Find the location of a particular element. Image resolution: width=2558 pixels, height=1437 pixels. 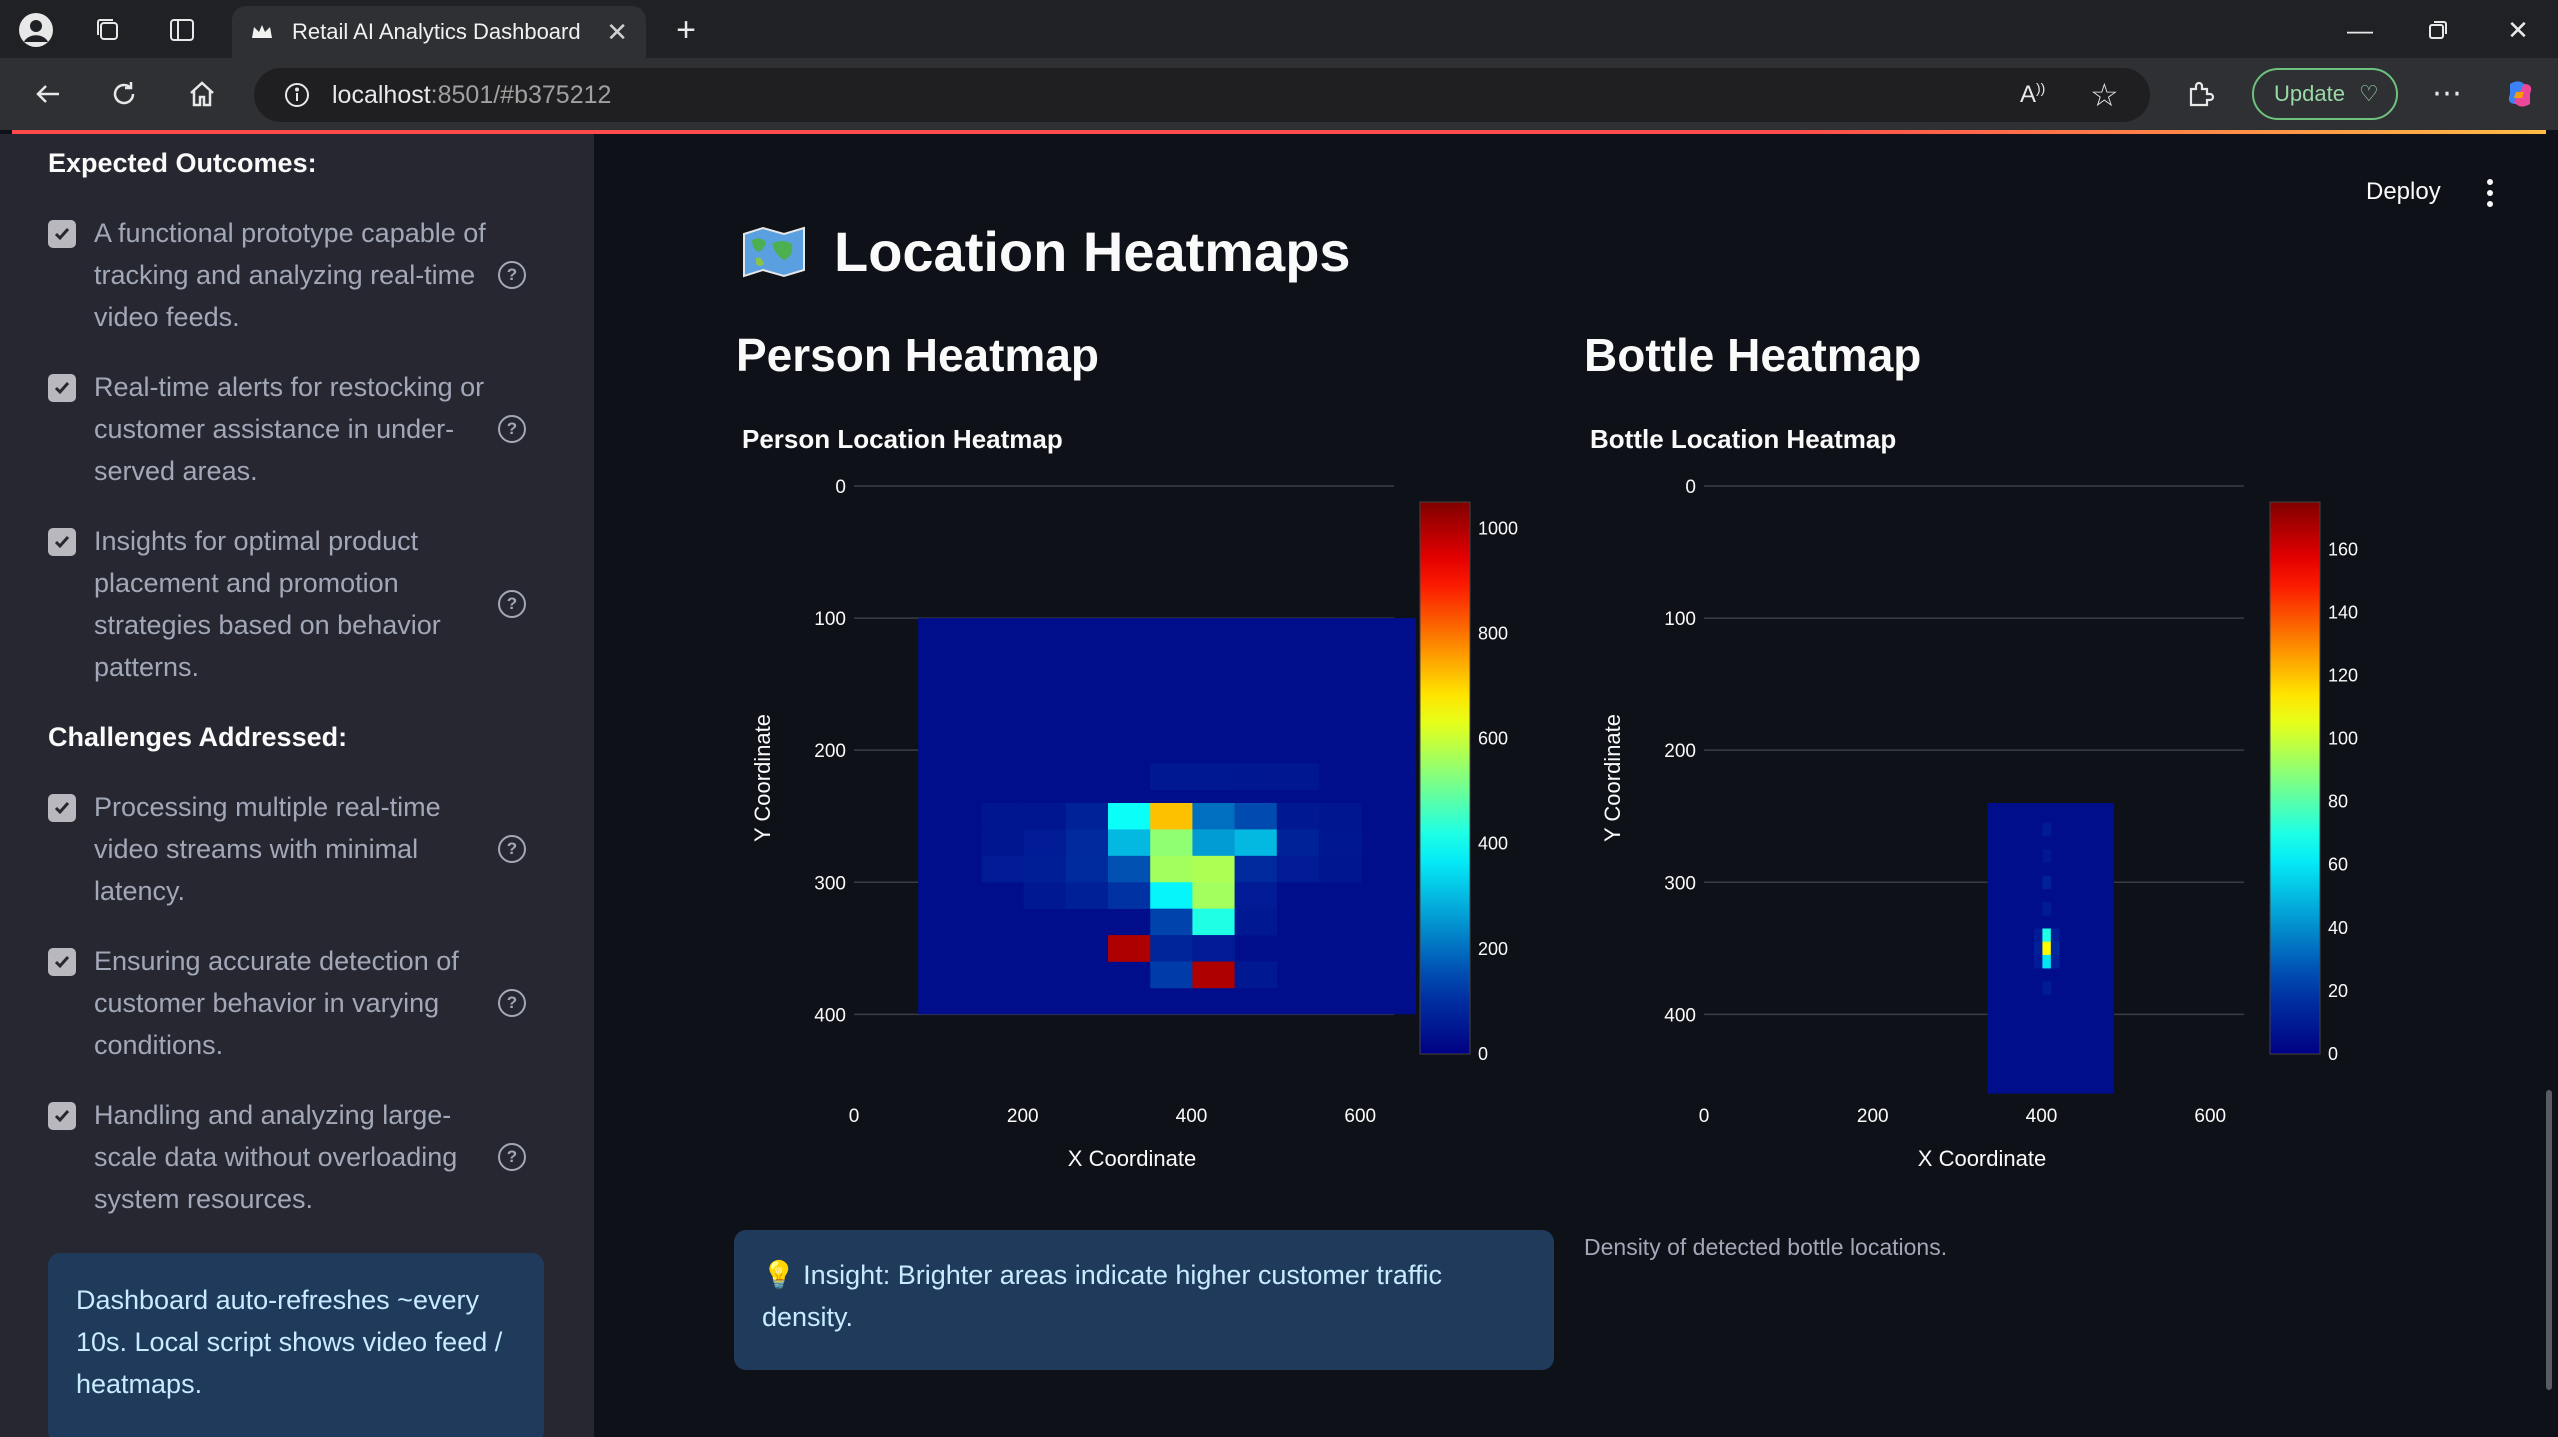

y-tick-label: 0 is located at coordinates (1690, 487).